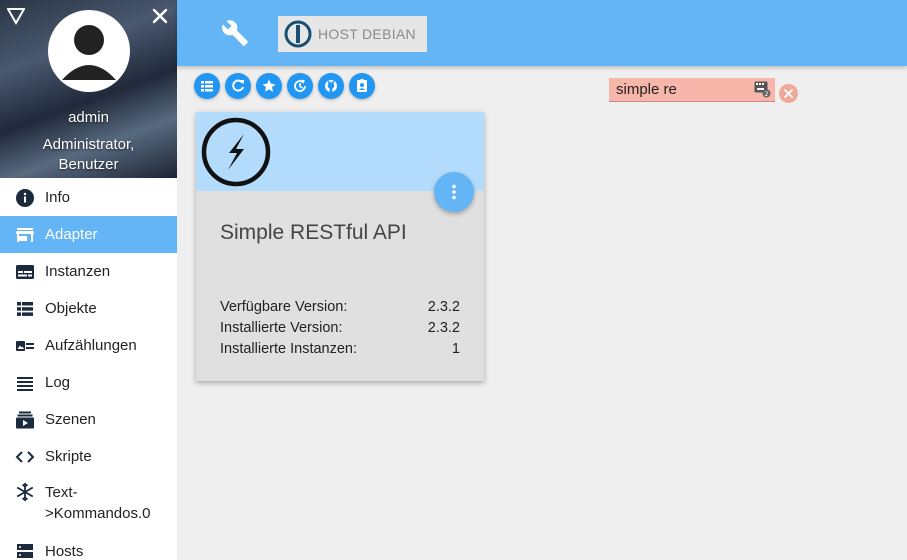  I want to click on info-icon, so click(25, 198).